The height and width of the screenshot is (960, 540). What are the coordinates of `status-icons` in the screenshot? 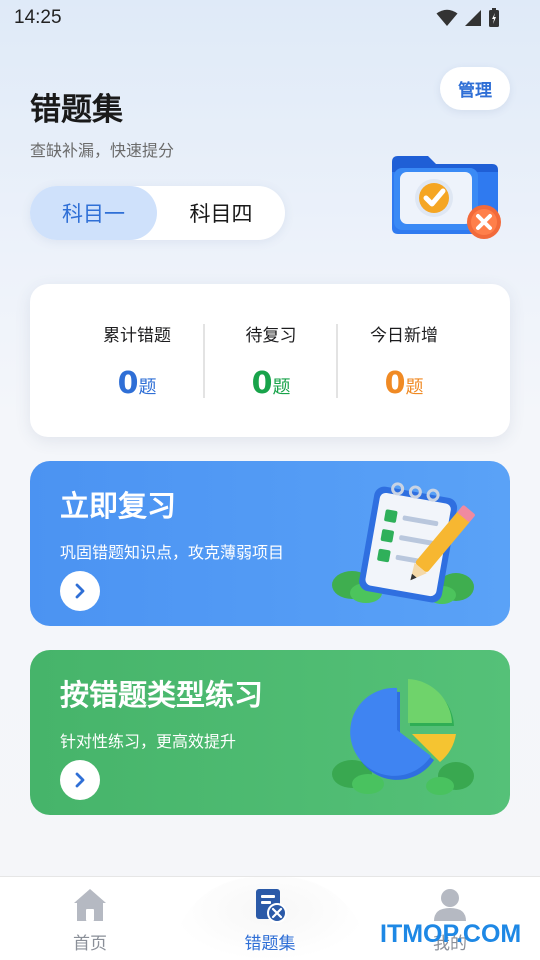 It's located at (468, 18).